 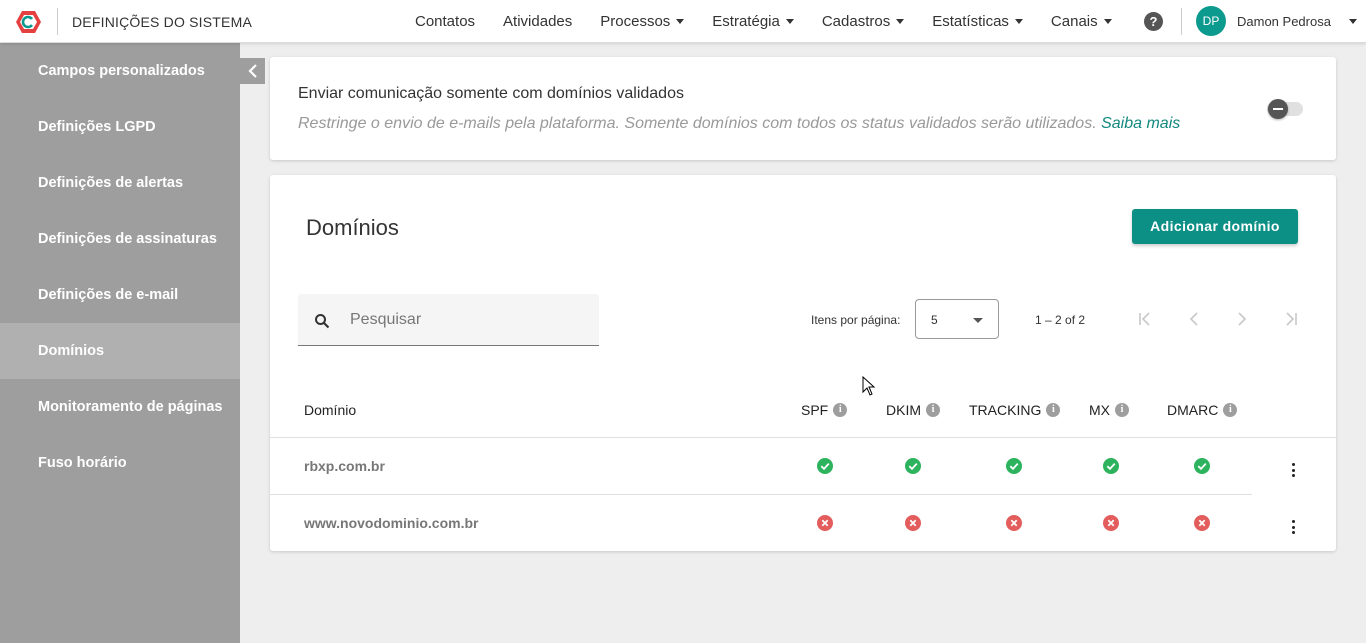 I want to click on collapse-sidebar-button, so click(x=252, y=71).